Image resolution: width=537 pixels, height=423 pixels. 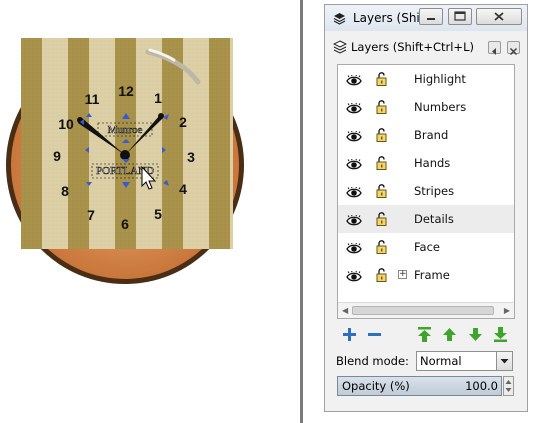 I want to click on lower-layer-button, so click(x=475, y=334).